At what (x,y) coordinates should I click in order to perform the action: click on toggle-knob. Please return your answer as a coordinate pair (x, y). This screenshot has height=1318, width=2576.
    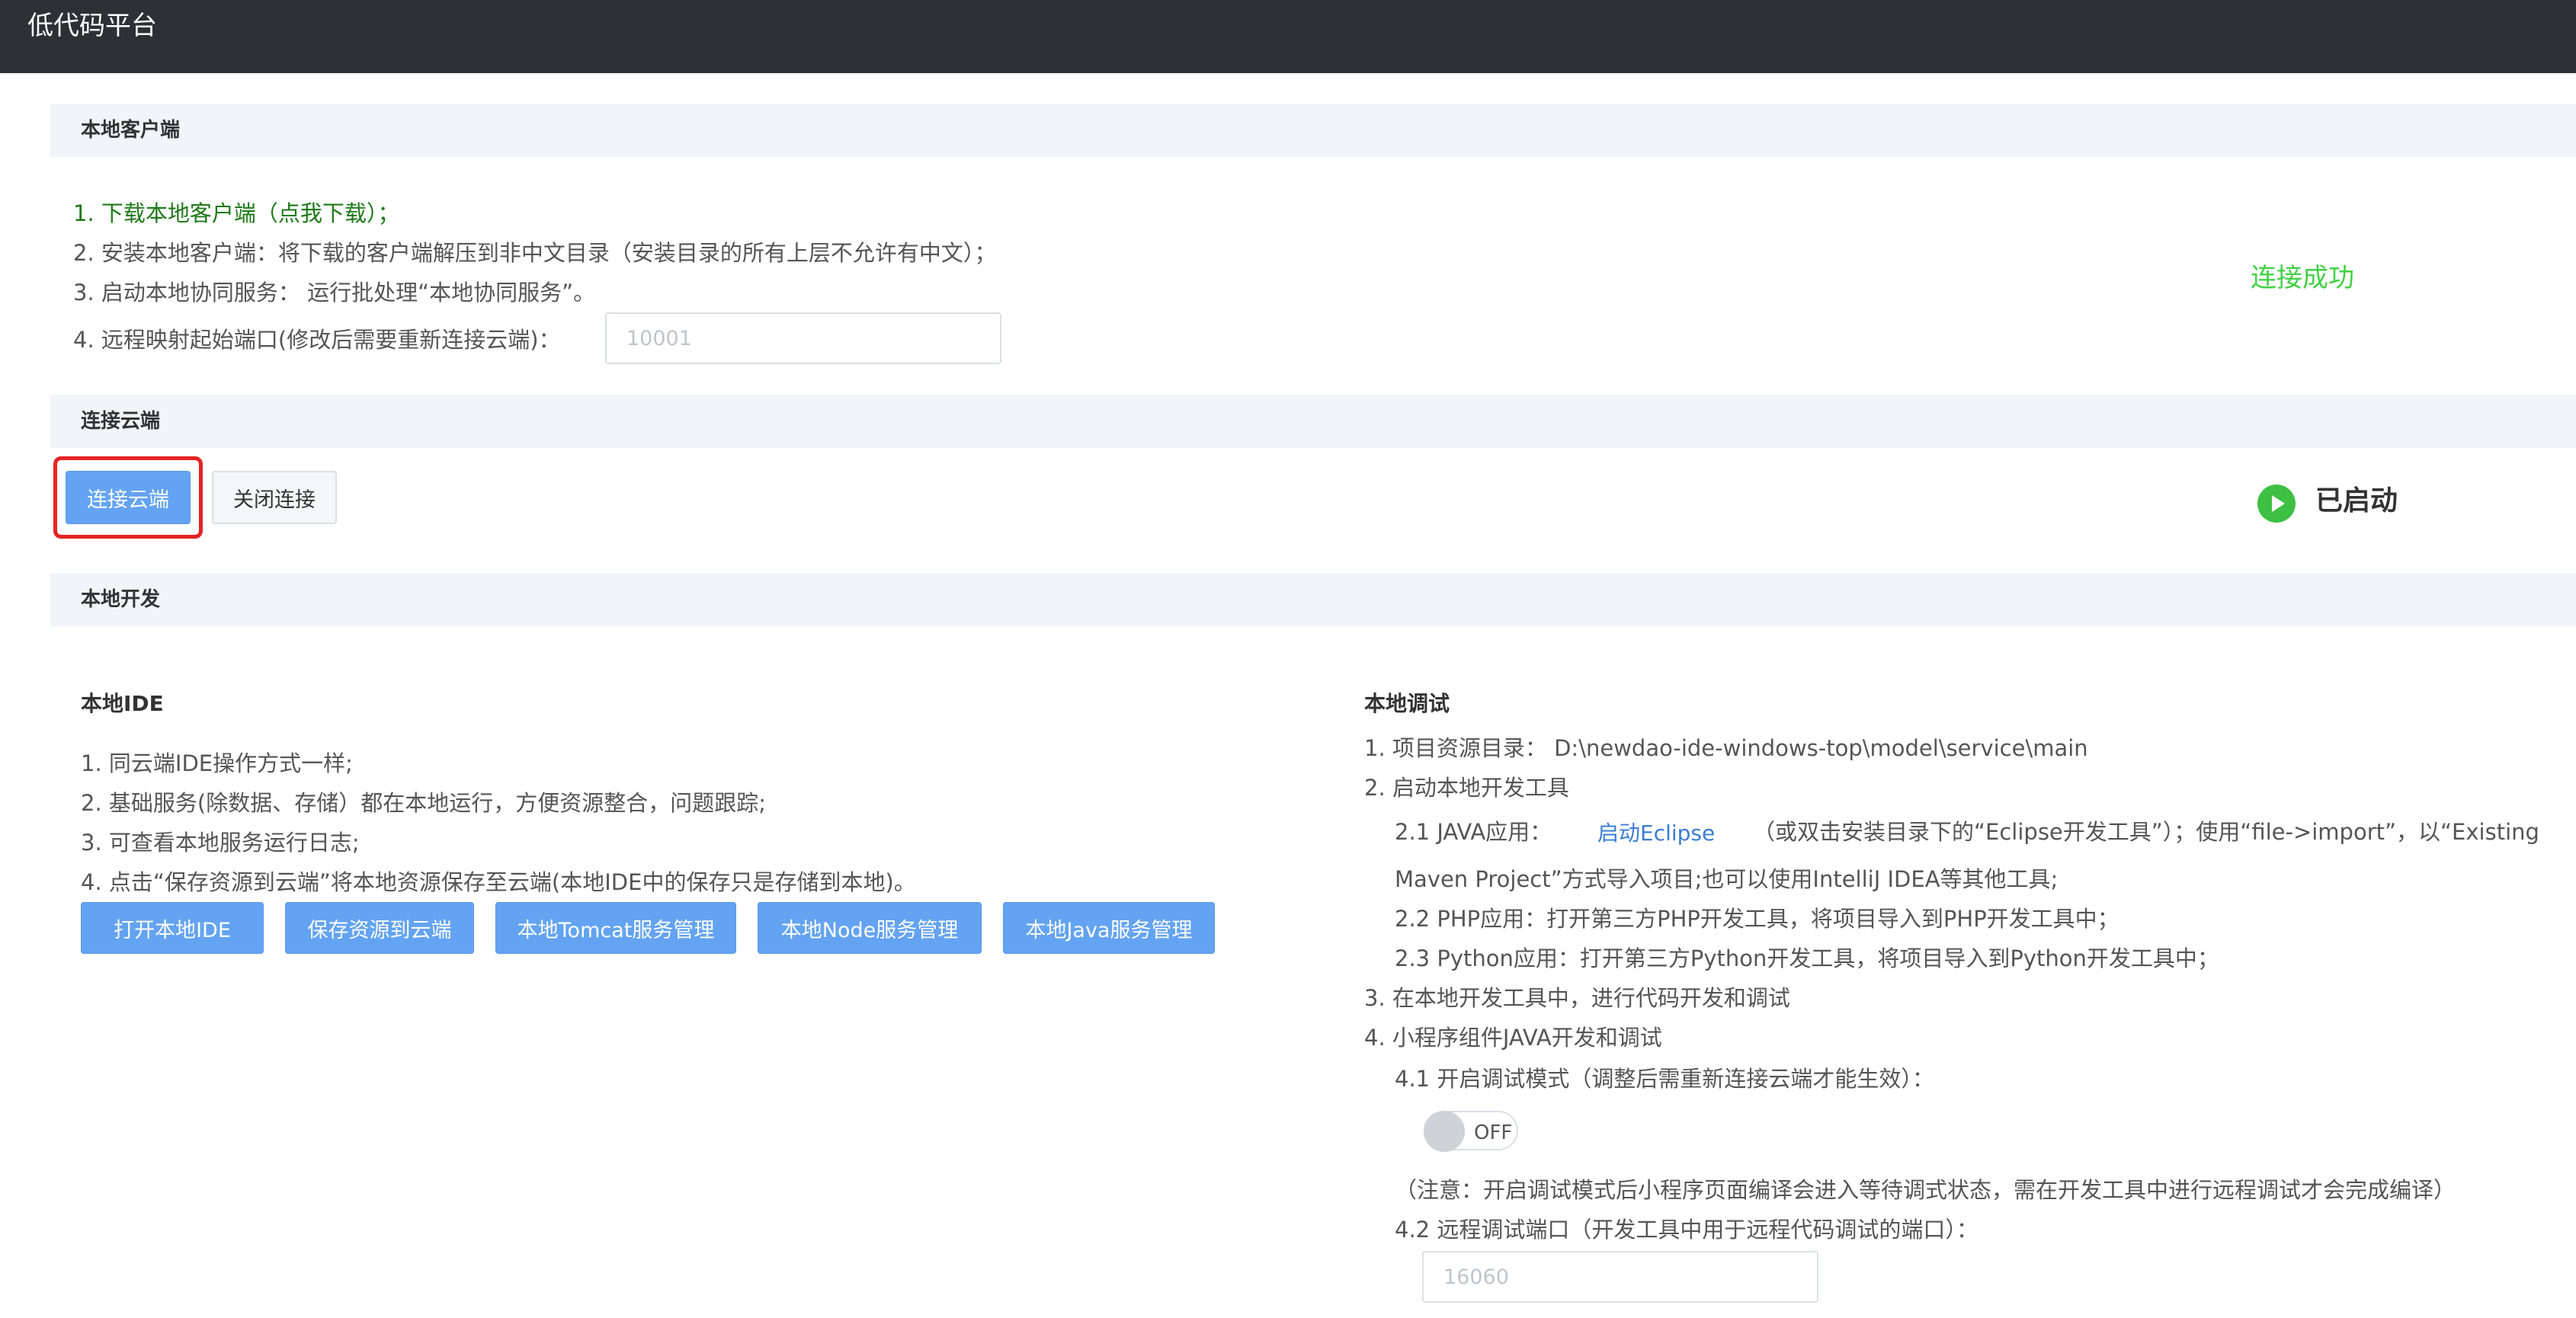
    Looking at the image, I should click on (1444, 1131).